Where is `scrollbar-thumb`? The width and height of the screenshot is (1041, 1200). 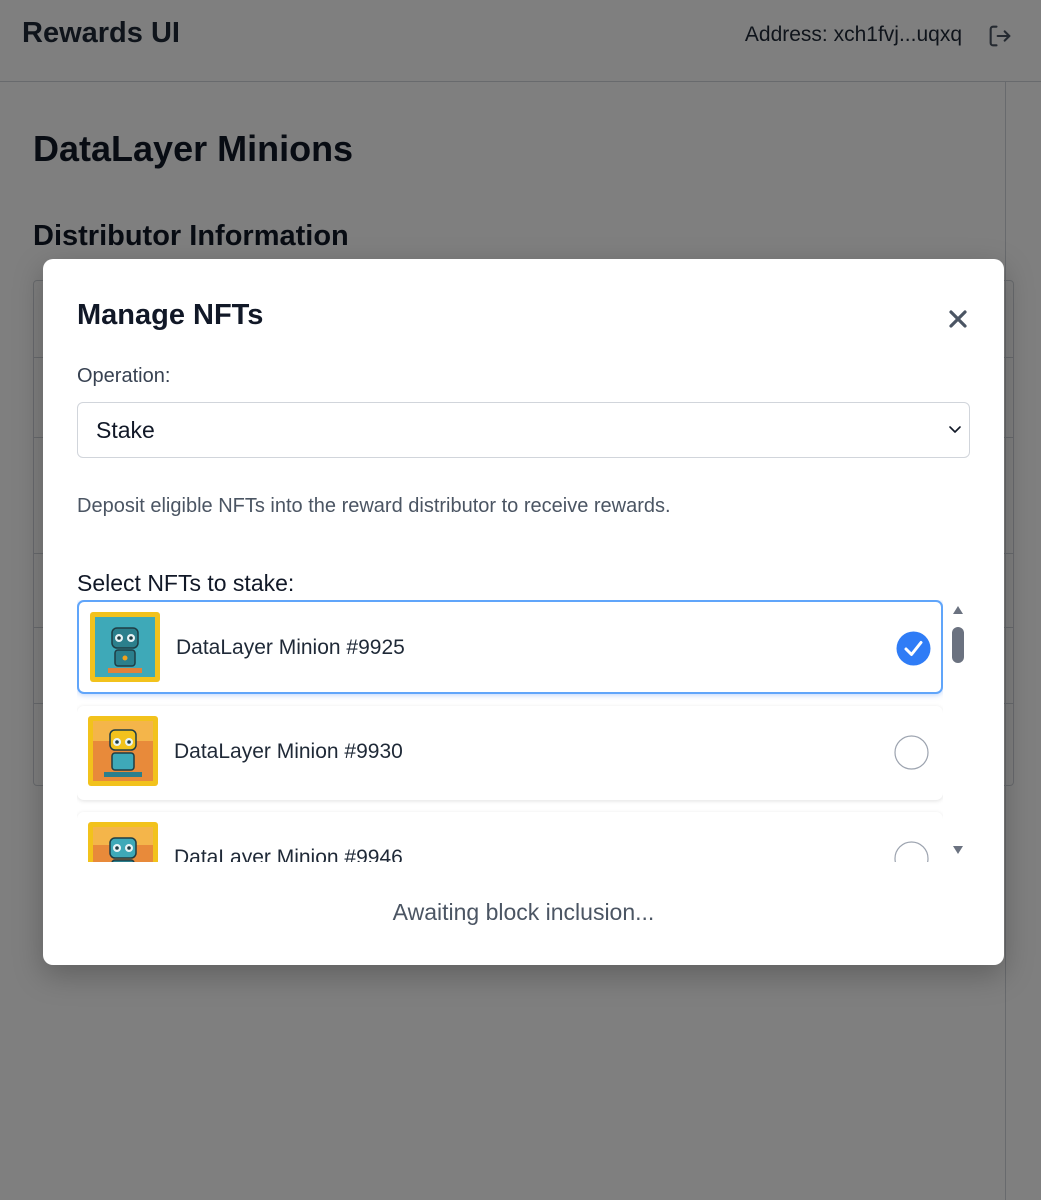 scrollbar-thumb is located at coordinates (958, 645).